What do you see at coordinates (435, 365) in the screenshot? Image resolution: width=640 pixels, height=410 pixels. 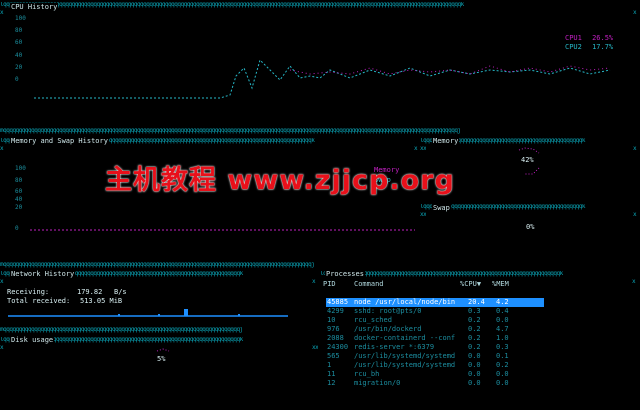 I see `process-row: 1/usr/lib/systemd/systemd 0.0 0.2` at bounding box center [435, 365].